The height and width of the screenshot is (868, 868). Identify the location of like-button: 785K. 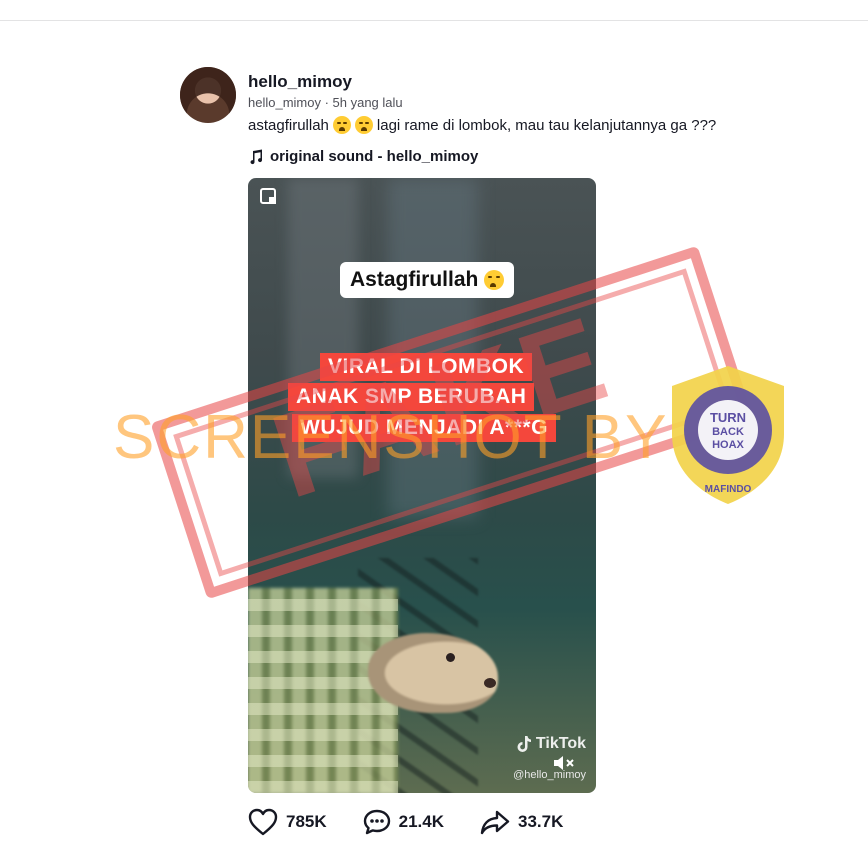
(287, 822).